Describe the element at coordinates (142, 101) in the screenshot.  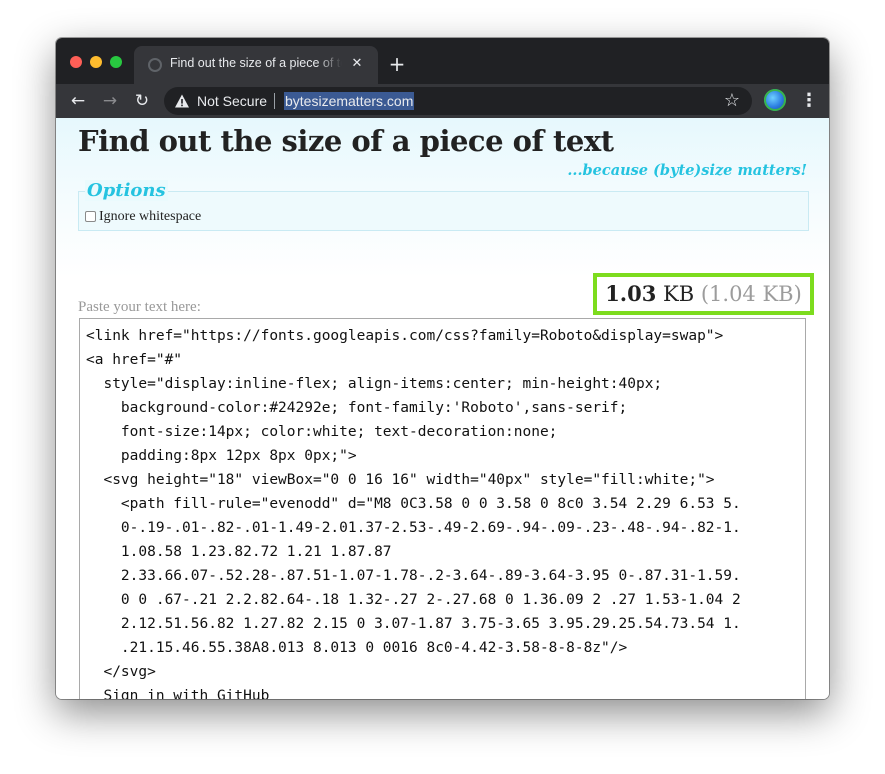
I see `reload-icon: ↻` at that location.